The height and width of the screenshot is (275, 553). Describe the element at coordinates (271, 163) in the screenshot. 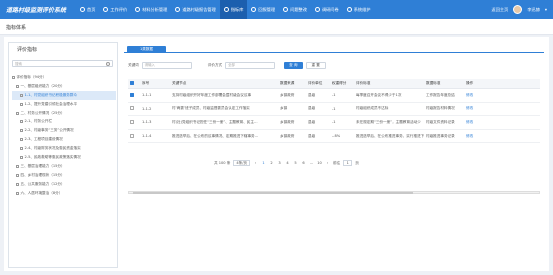

I see `page-number-button: 2` at that location.